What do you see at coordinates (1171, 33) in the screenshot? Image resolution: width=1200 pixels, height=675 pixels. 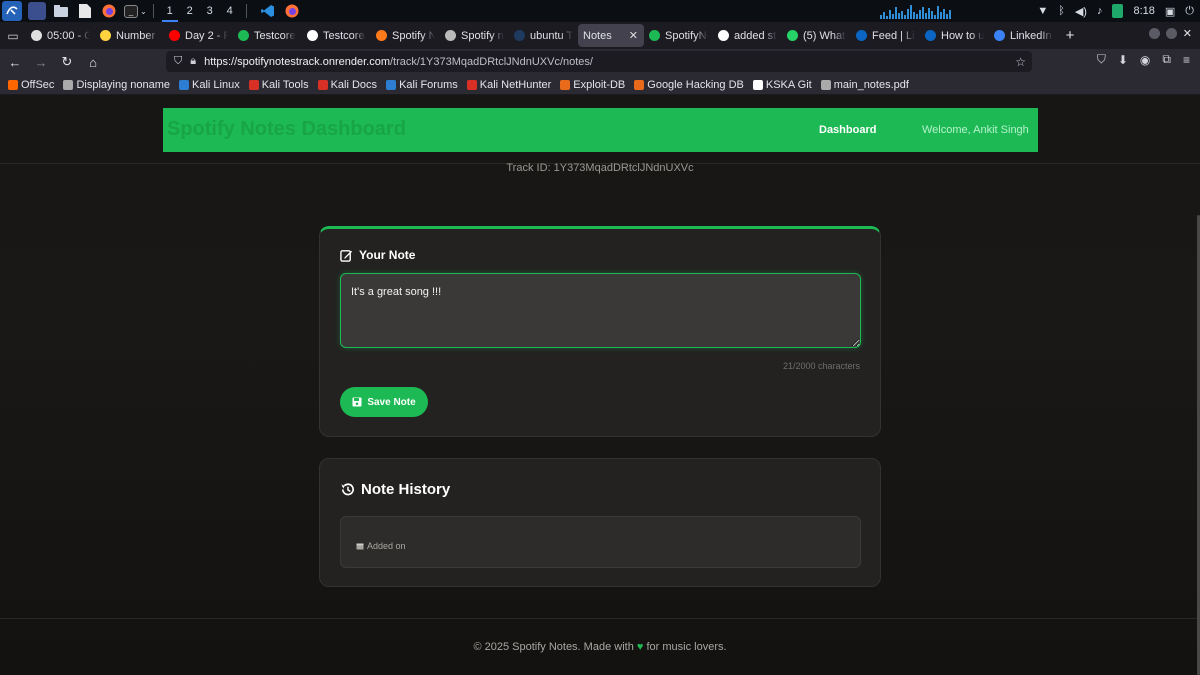 I see `maximize-button` at bounding box center [1171, 33].